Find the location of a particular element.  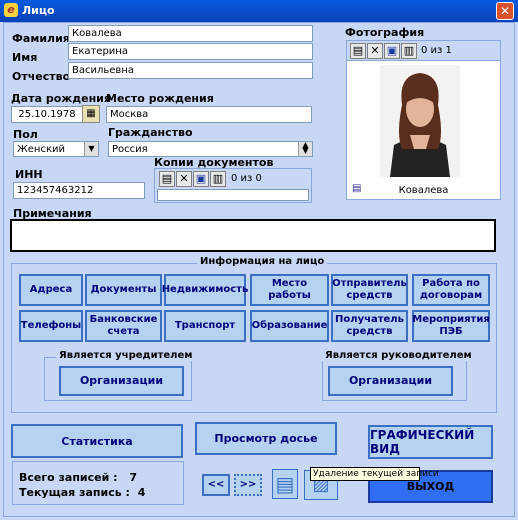

birthplace-label: Место рождения is located at coordinates (160, 98).